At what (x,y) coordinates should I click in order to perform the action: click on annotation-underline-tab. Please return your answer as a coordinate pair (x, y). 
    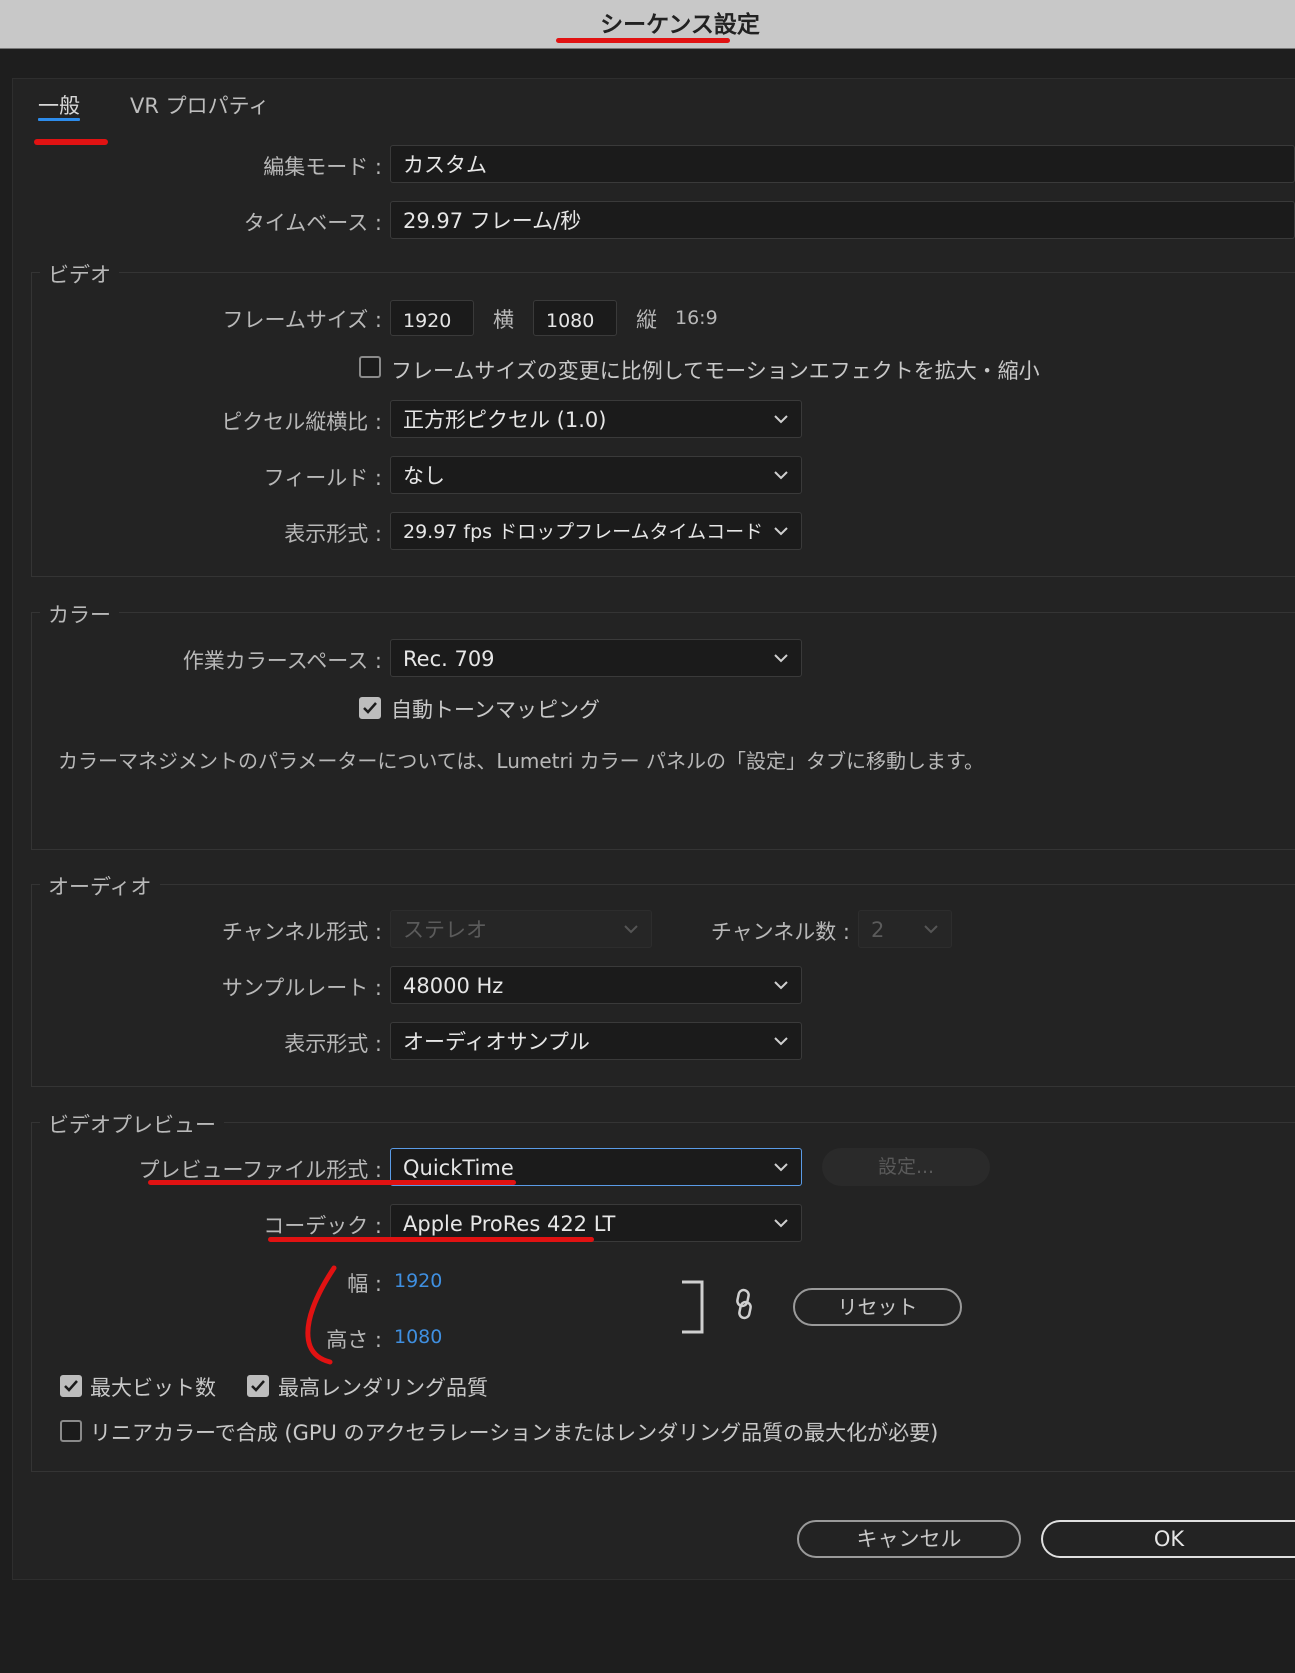
    Looking at the image, I should click on (71, 142).